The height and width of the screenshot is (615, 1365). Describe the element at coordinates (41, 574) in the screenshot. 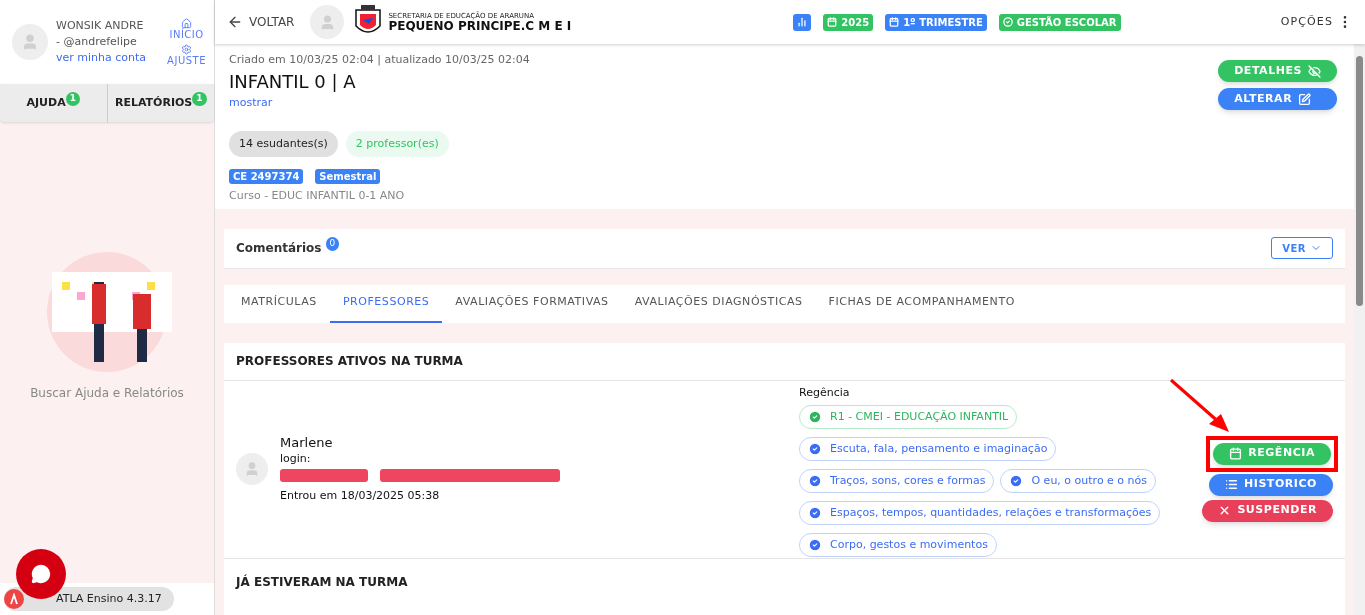

I see `chat-icon` at that location.